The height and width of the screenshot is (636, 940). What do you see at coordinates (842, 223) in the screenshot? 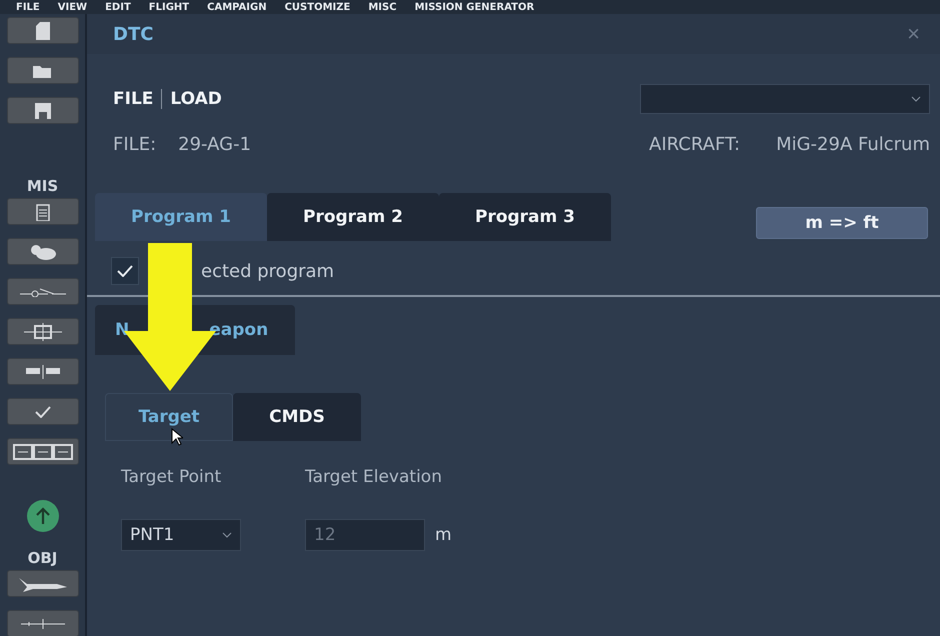
I see `convert-units-button: m => ft` at bounding box center [842, 223].